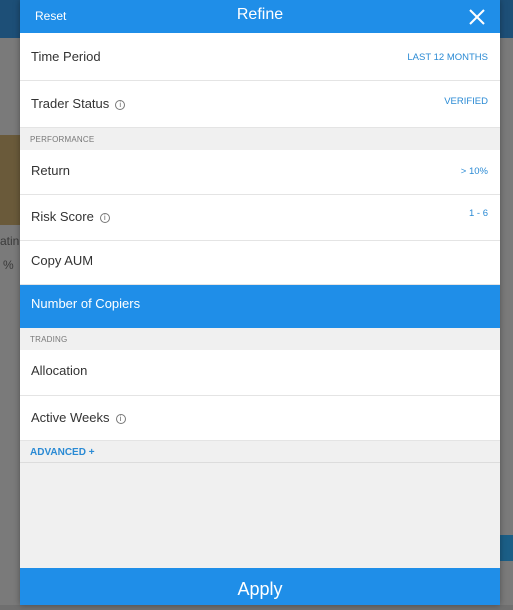 Image resolution: width=513 pixels, height=610 pixels. What do you see at coordinates (260, 373) in the screenshot?
I see `allocation-row: Allocation` at bounding box center [260, 373].